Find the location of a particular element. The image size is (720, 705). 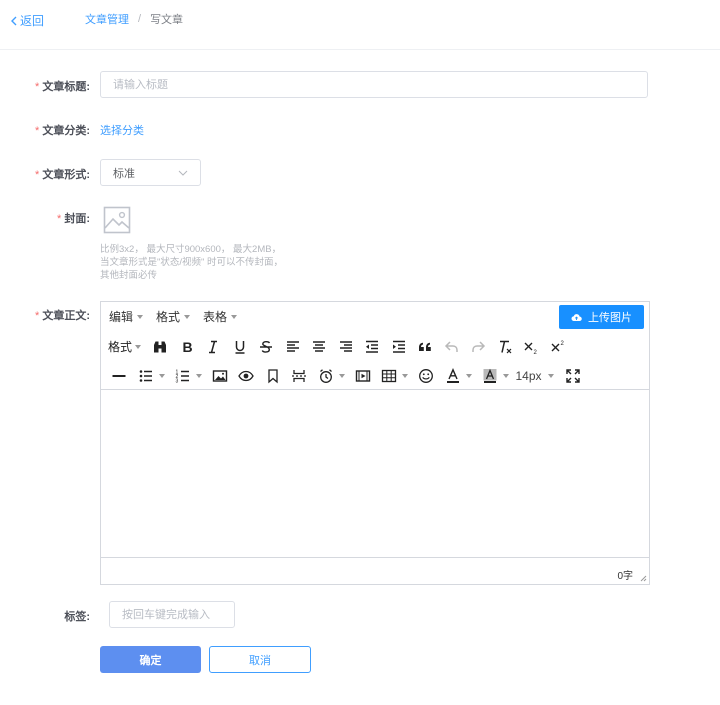

text-color-icon is located at coordinates (452, 375).